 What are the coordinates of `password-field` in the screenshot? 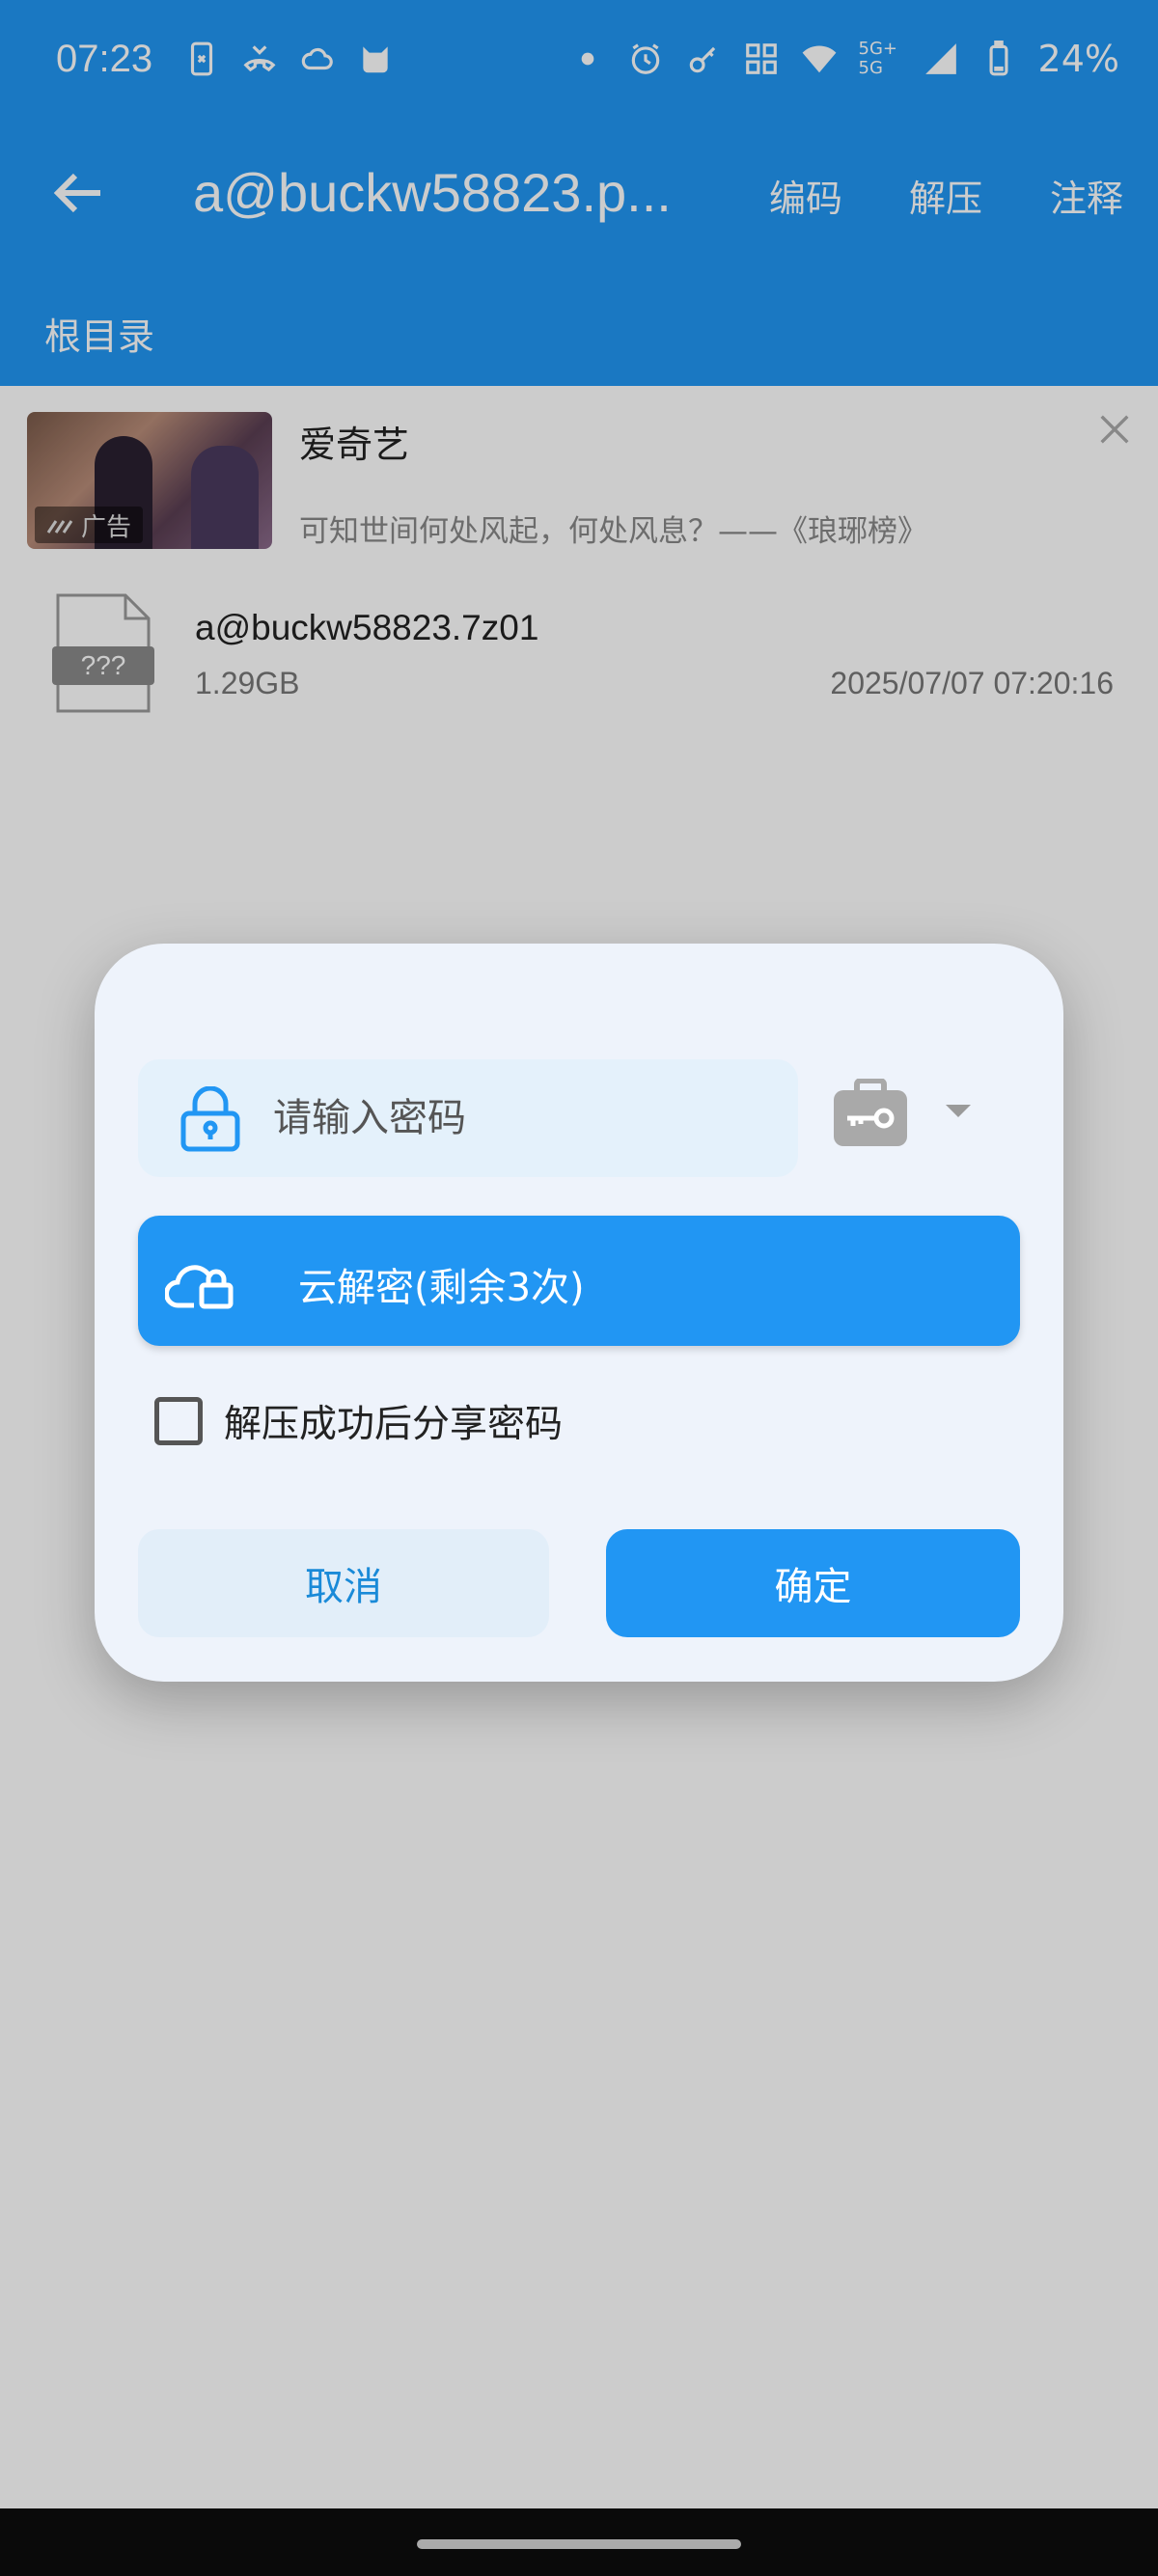 It's located at (468, 1118).